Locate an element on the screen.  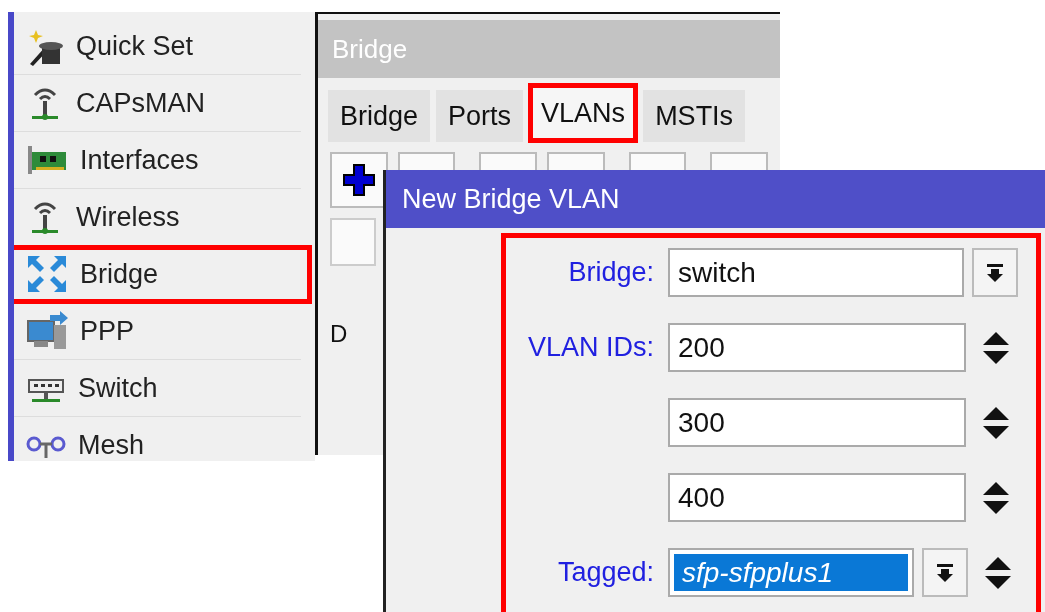
menu-item: Interfaces is located at coordinates (157, 160).